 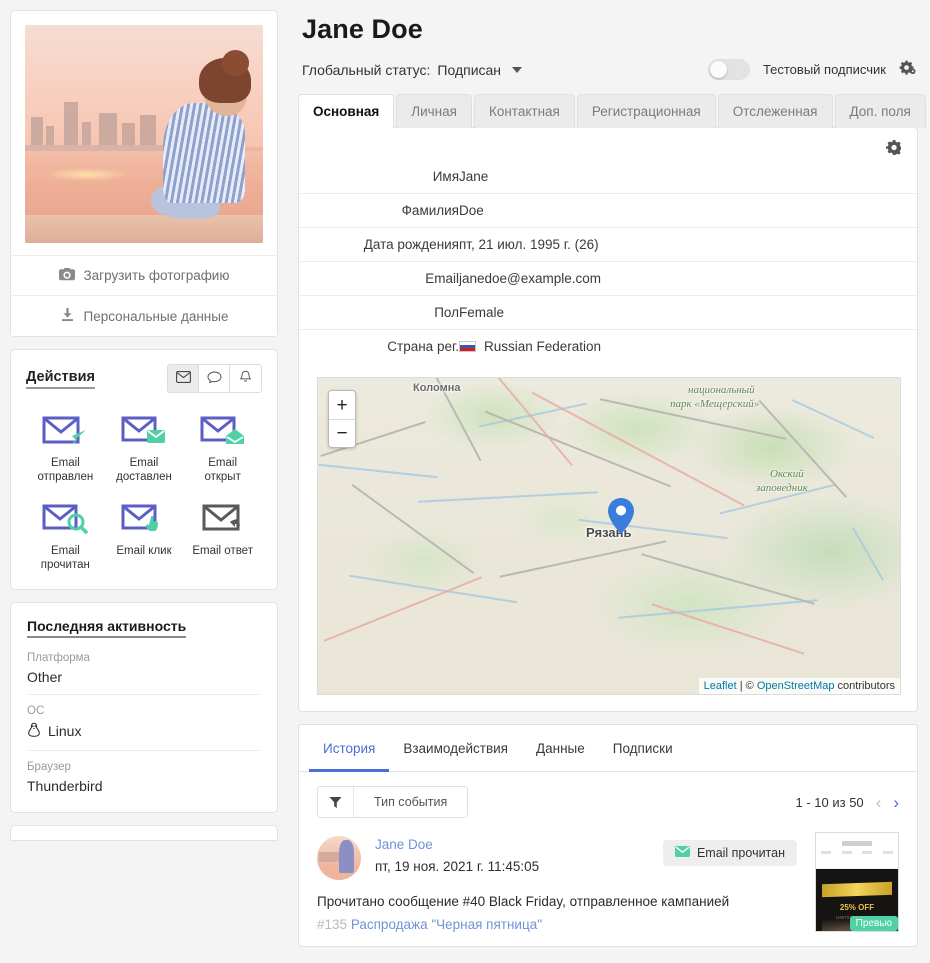 I want to click on field-key: Пол, so click(x=379, y=312).